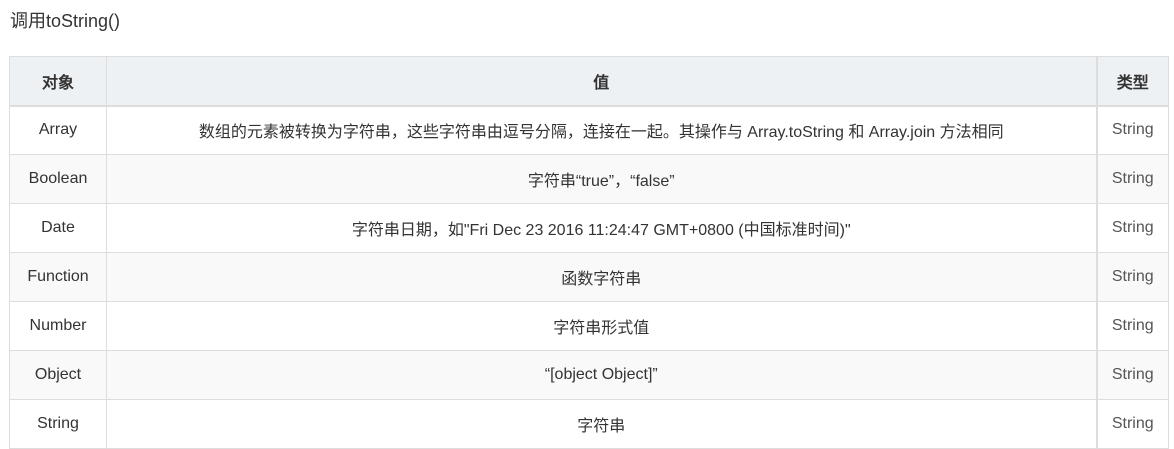 This screenshot has height=449, width=1174. I want to click on table-row: String 字符串 String, so click(589, 424).